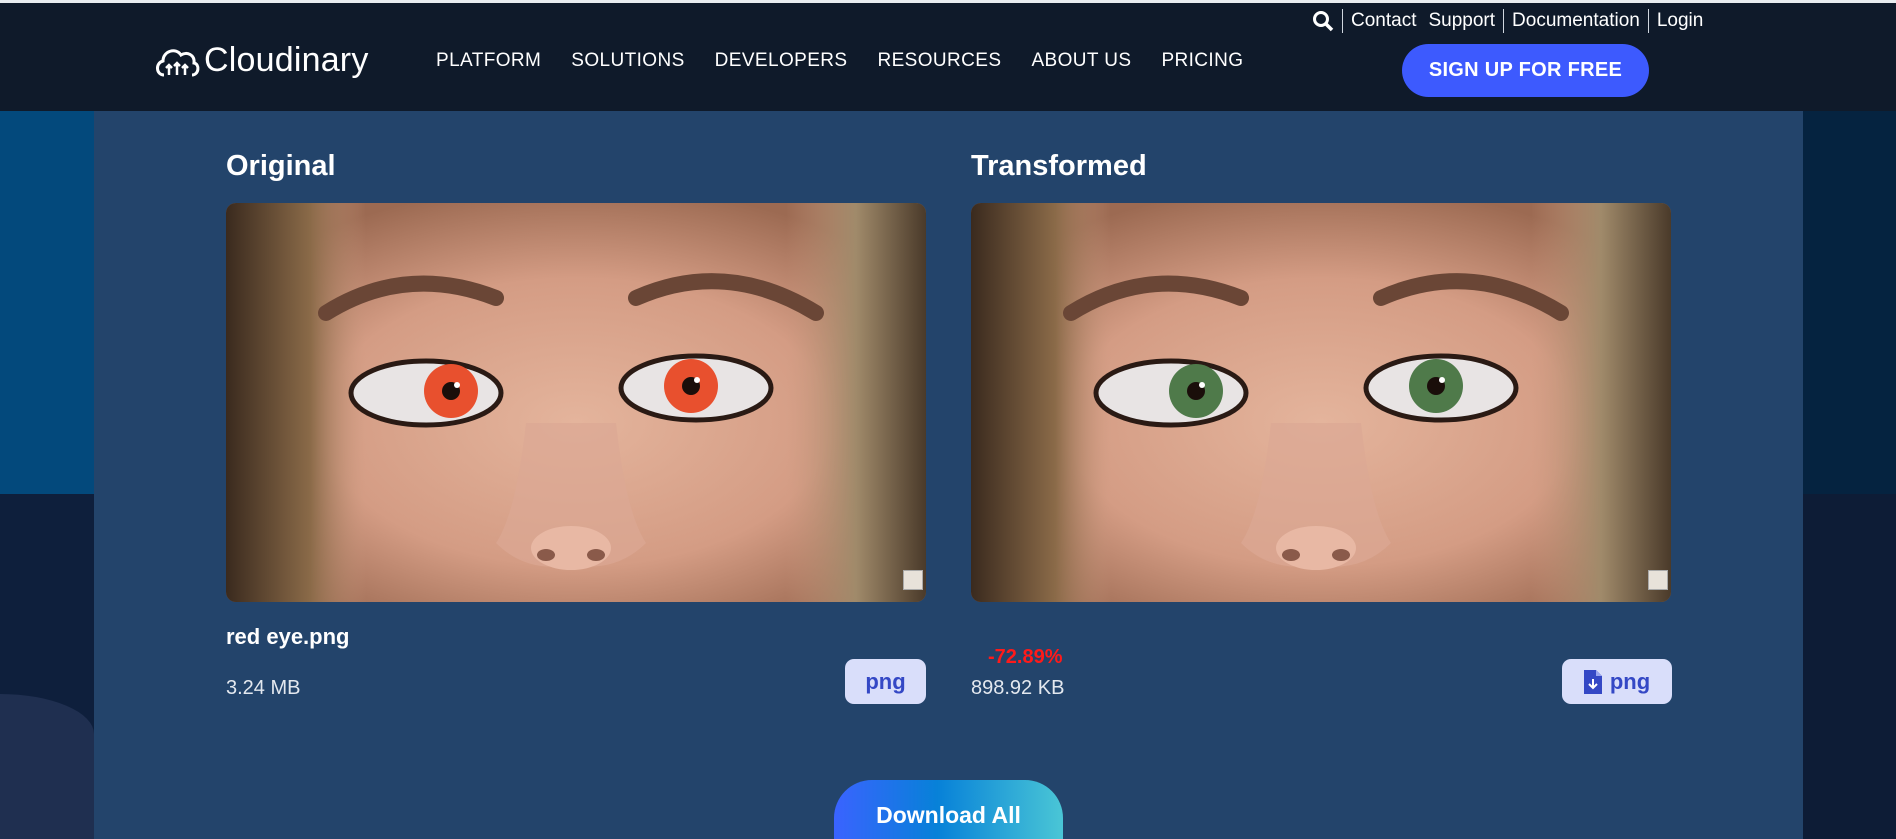  Describe the element at coordinates (1081, 61) in the screenshot. I see `menu-about-us: ABOUT US` at that location.